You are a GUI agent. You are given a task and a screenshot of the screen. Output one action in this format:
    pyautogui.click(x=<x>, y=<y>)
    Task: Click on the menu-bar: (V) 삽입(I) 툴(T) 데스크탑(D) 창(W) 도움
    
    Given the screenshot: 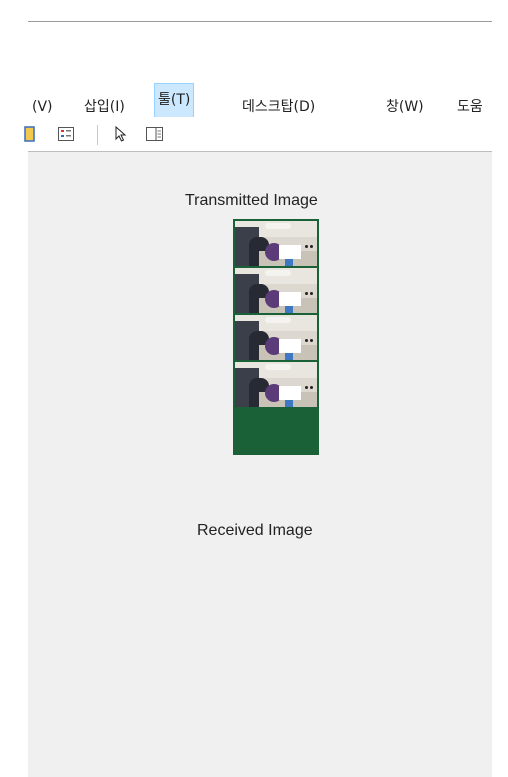 What is the action you would take?
    pyautogui.click(x=260, y=100)
    